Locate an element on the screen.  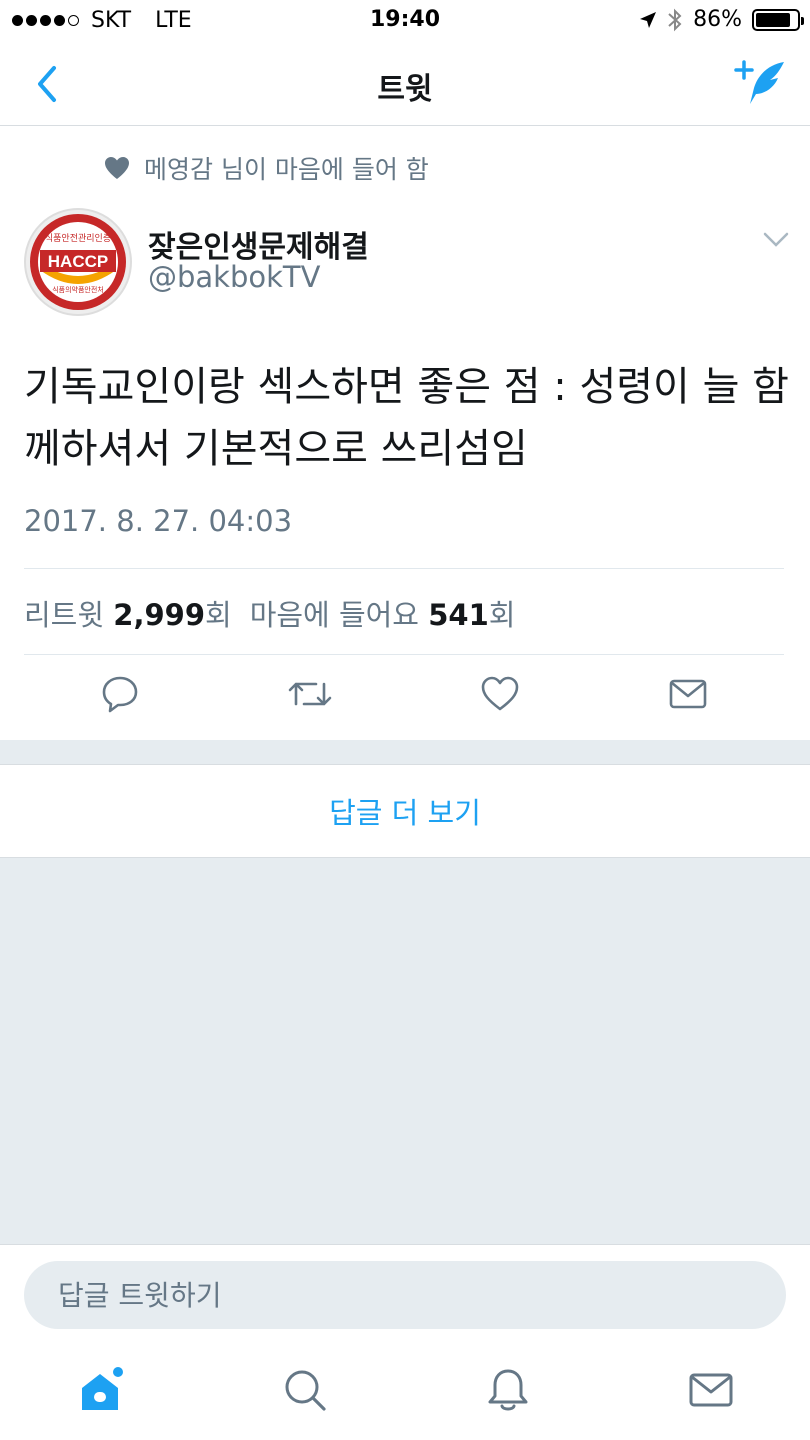
svg-text: 식품안전관리인증 is located at coordinates (78, 238).